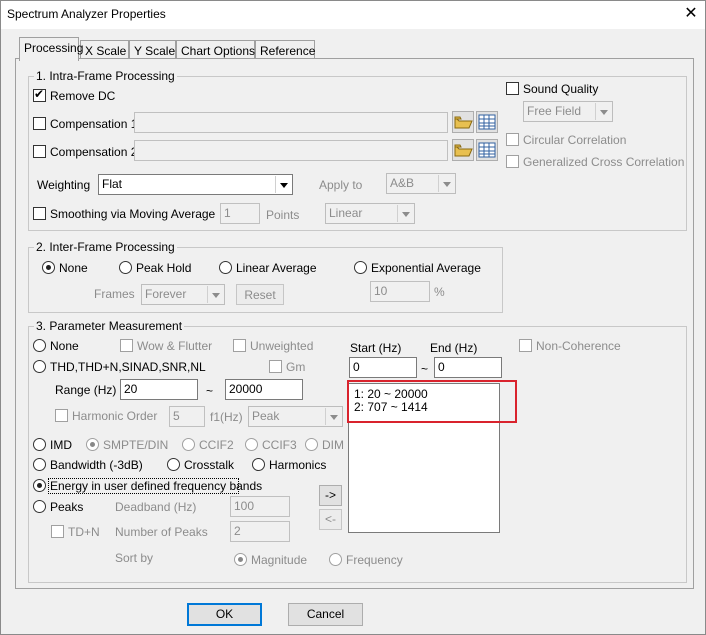 The width and height of the screenshot is (706, 635). Describe the element at coordinates (335, 559) in the screenshot. I see `frequency-radio` at that location.